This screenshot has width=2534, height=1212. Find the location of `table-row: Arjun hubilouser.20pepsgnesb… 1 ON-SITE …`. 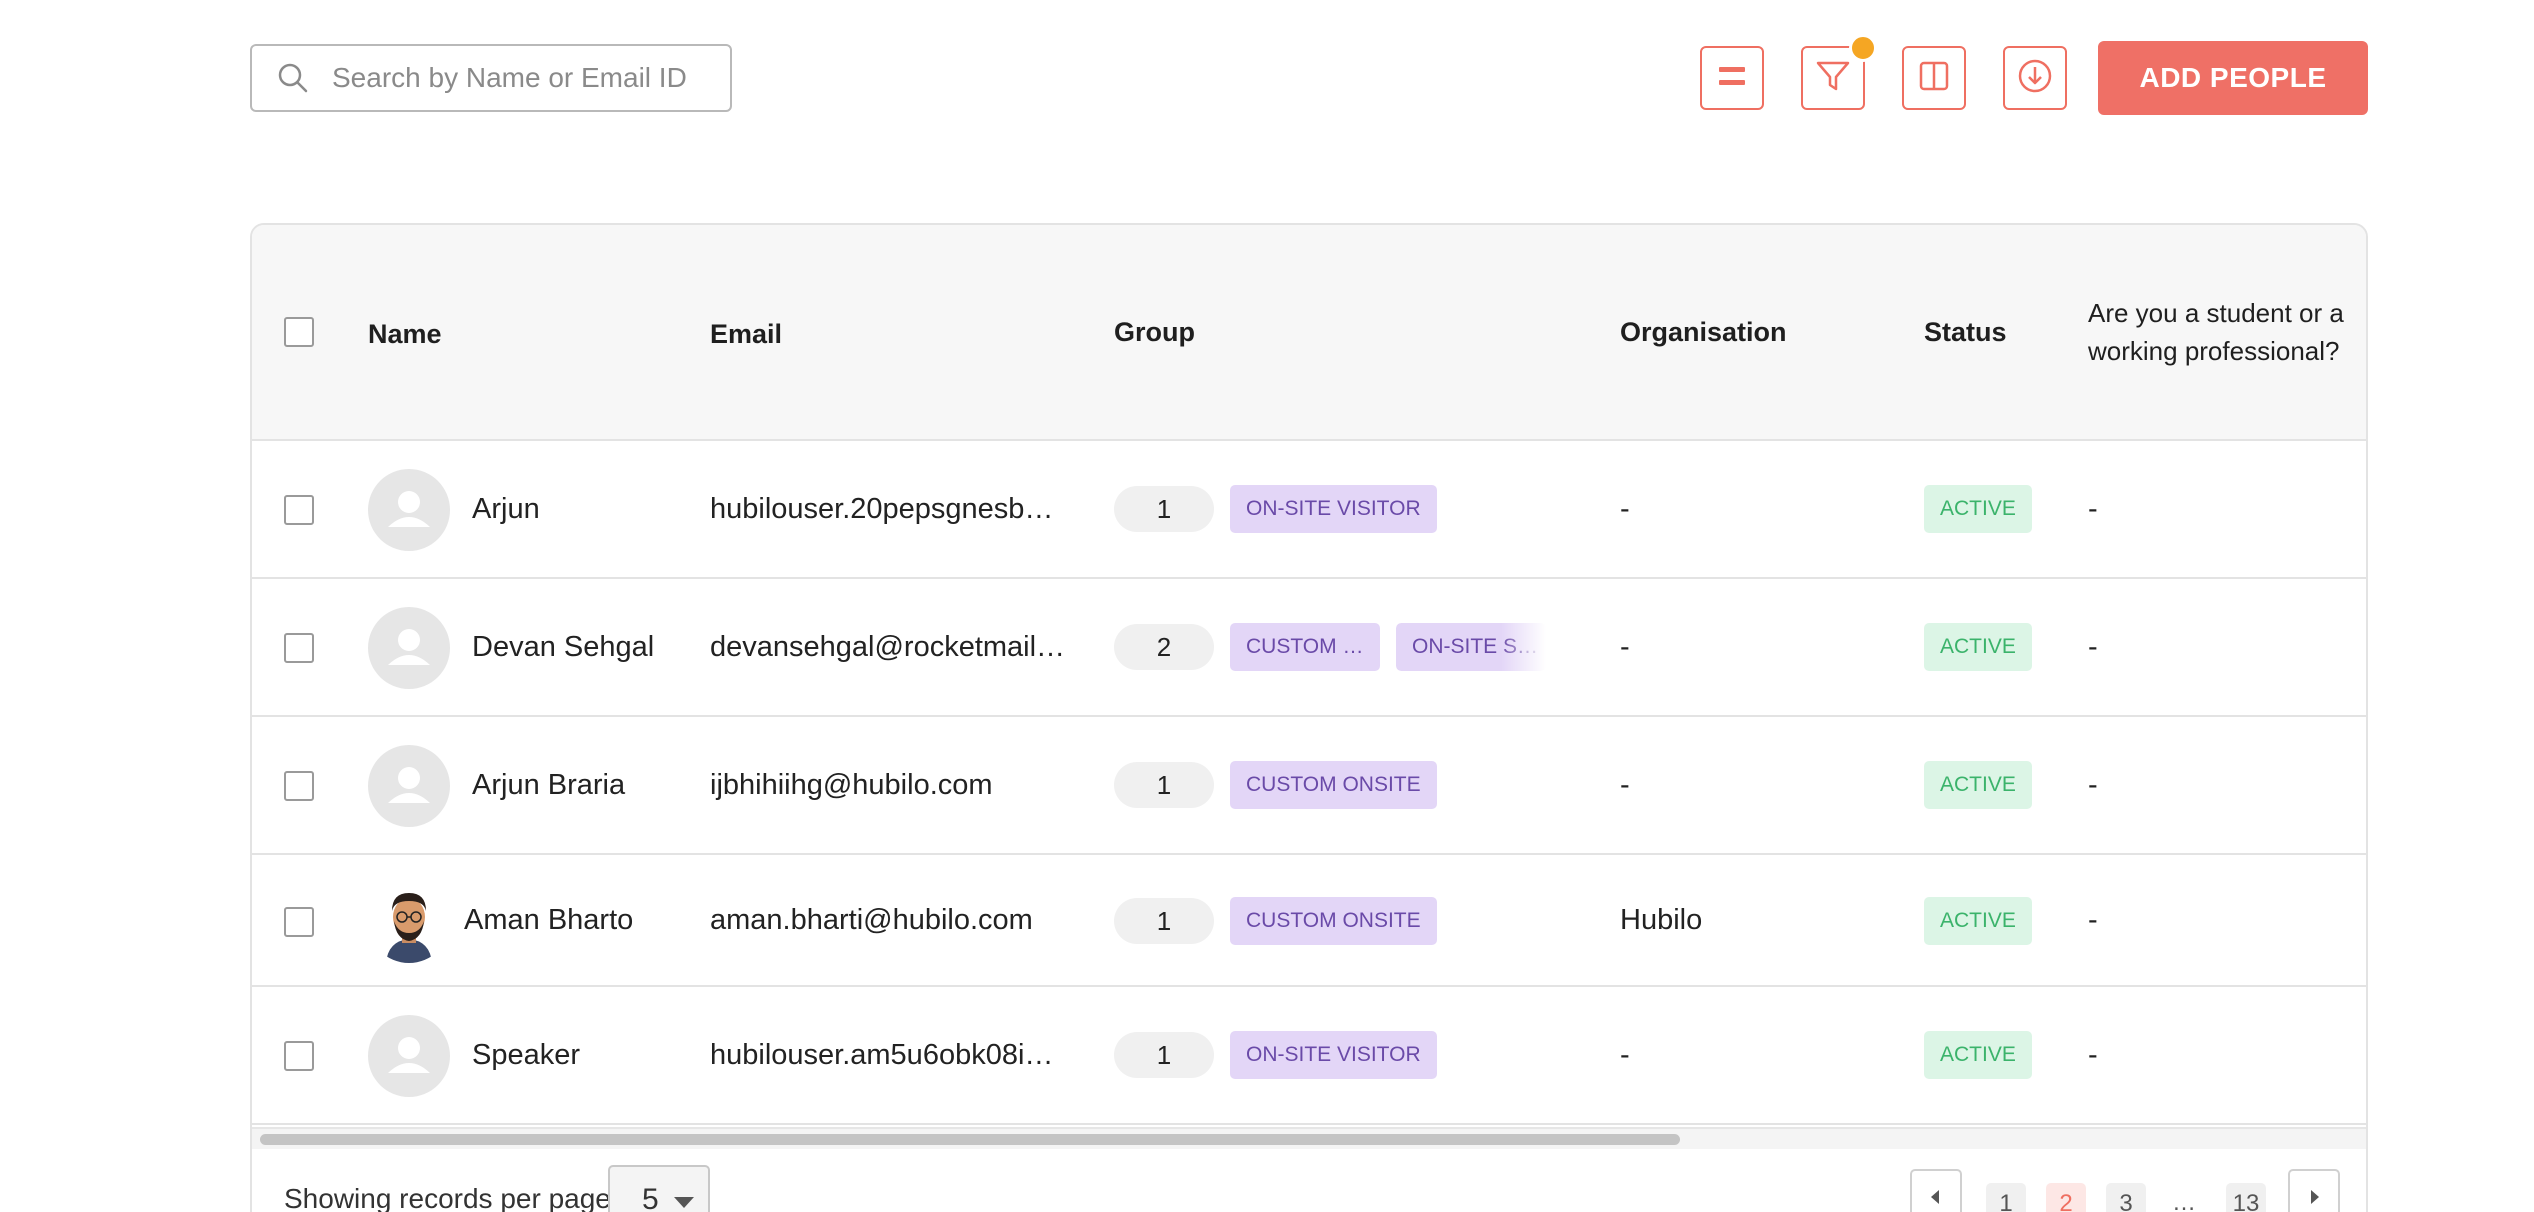

table-row: Arjun hubilouser.20pepsgnesb… 1 ON-SITE … is located at coordinates (1309, 510).